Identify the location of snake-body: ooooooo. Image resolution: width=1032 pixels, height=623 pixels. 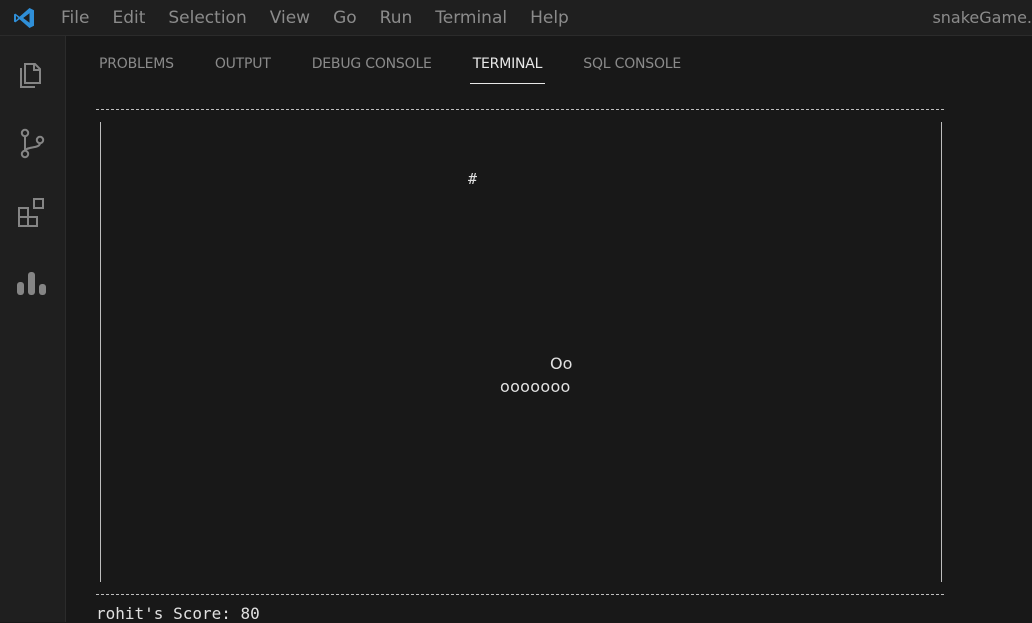
(535, 386).